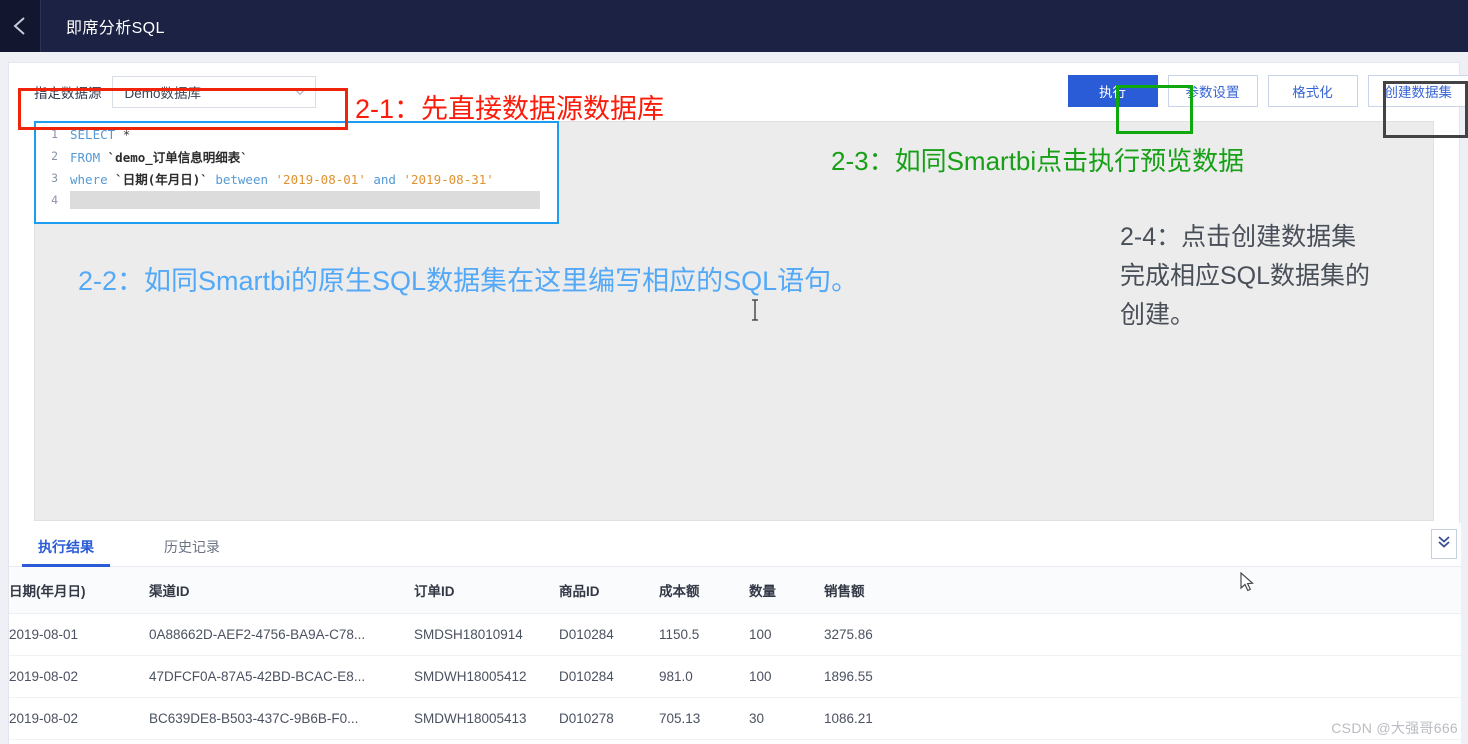  What do you see at coordinates (786, 590) in the screenshot?
I see `column-header-quantity: 数量` at bounding box center [786, 590].